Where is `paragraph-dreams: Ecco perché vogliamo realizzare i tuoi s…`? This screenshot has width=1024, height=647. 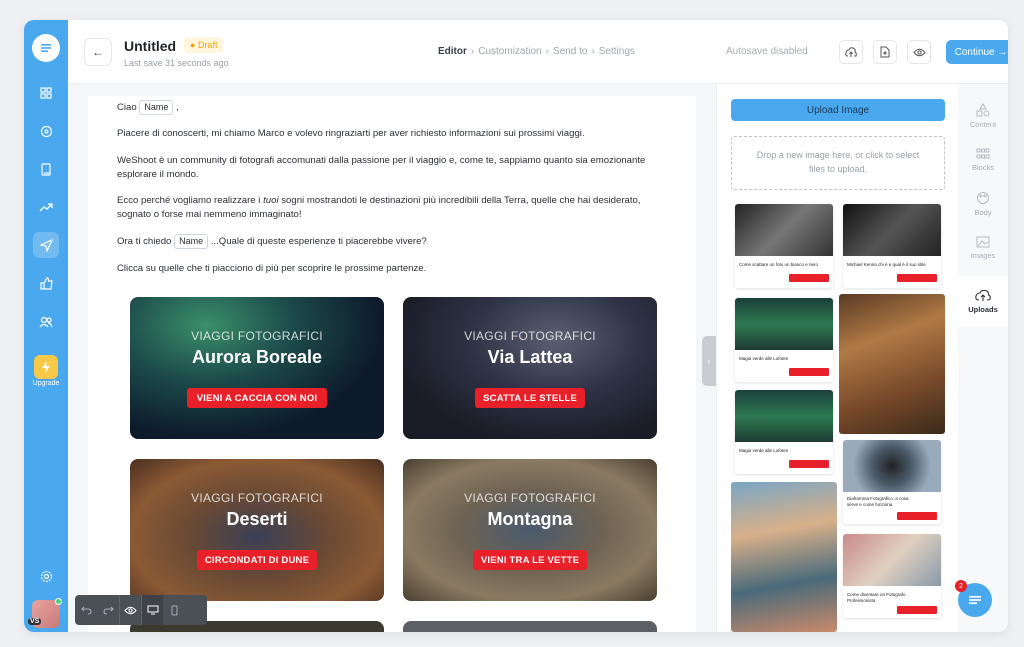 paragraph-dreams: Ecco perché vogliamo realizzare i tuoi s… is located at coordinates (392, 208).